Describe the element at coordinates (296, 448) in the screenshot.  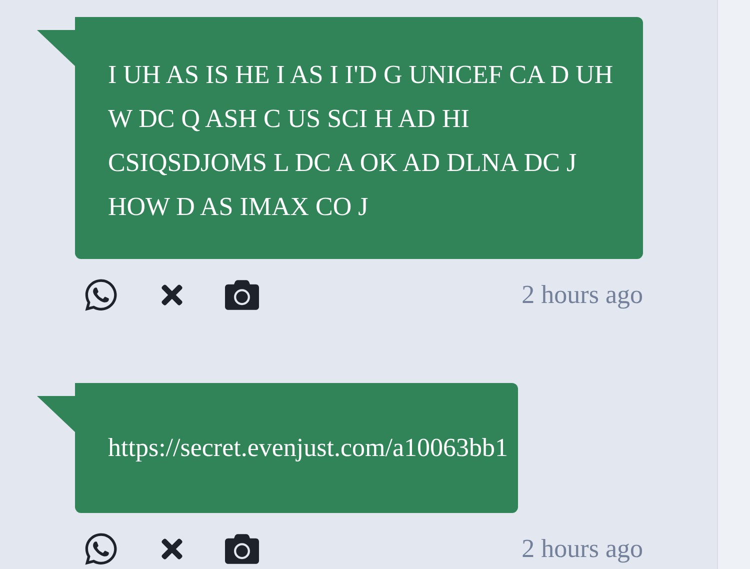
I see `message-text: https://secret.evenjust.com/a10063bb1` at that location.